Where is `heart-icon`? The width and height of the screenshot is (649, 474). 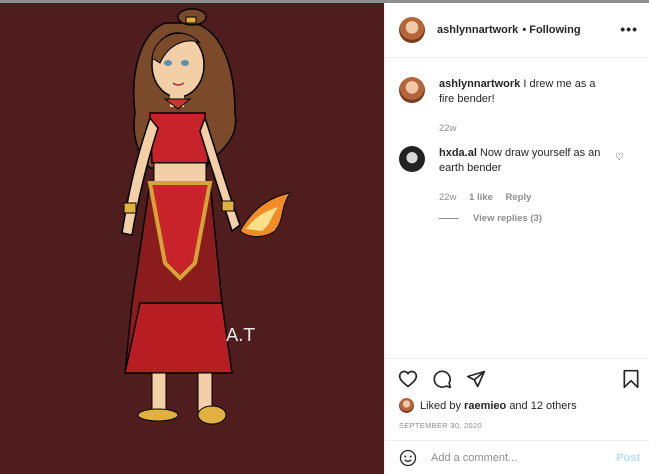 heart-icon is located at coordinates (408, 379).